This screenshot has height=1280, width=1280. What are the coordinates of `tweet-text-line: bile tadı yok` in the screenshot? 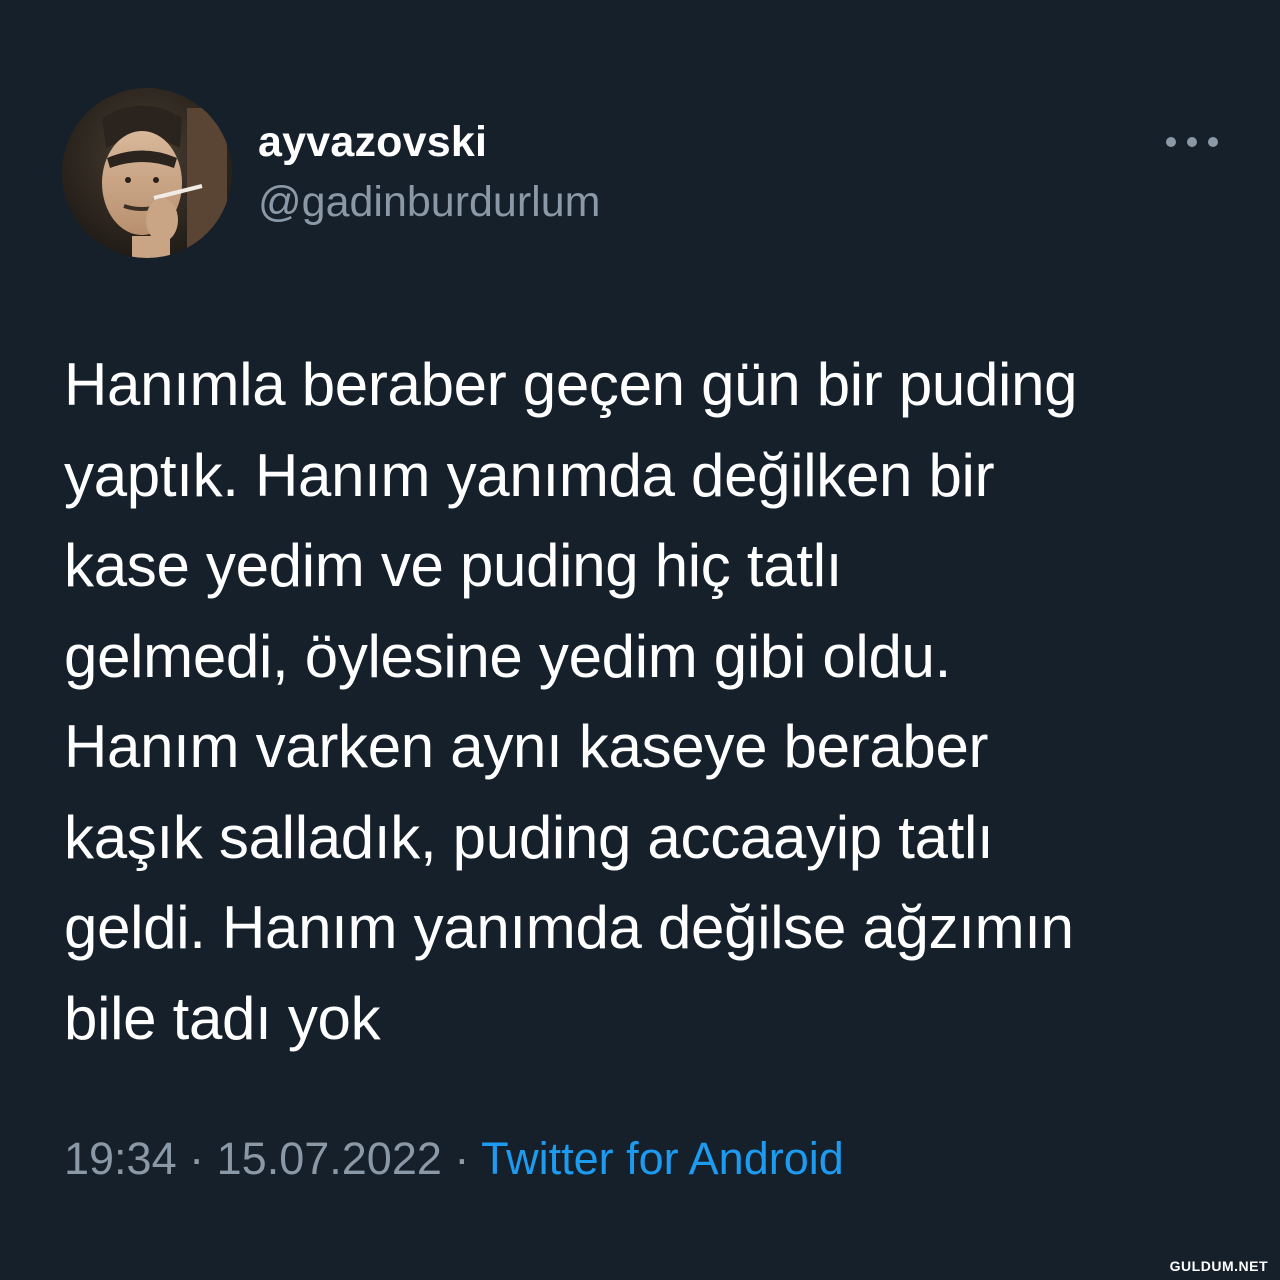 It's located at (222, 1018).